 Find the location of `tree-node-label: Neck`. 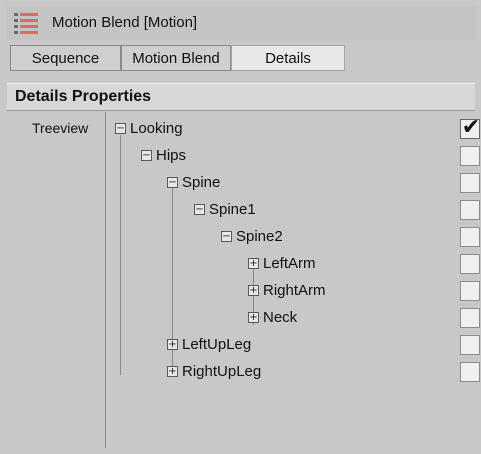

tree-node-label: Neck is located at coordinates (280, 317).